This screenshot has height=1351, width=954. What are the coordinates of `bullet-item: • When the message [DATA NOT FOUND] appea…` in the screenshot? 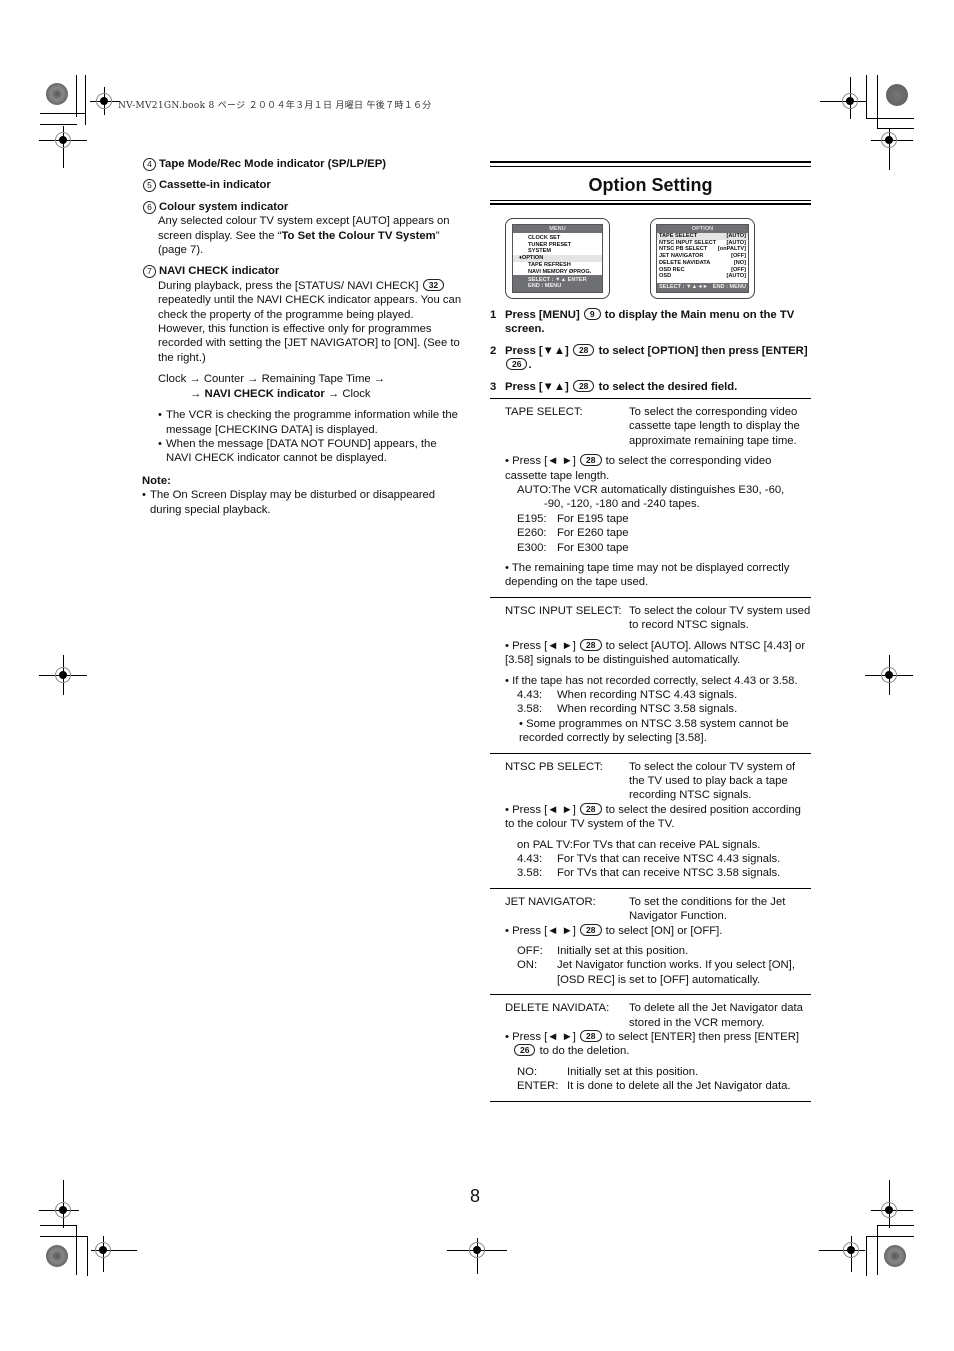 It's located at (310, 451).